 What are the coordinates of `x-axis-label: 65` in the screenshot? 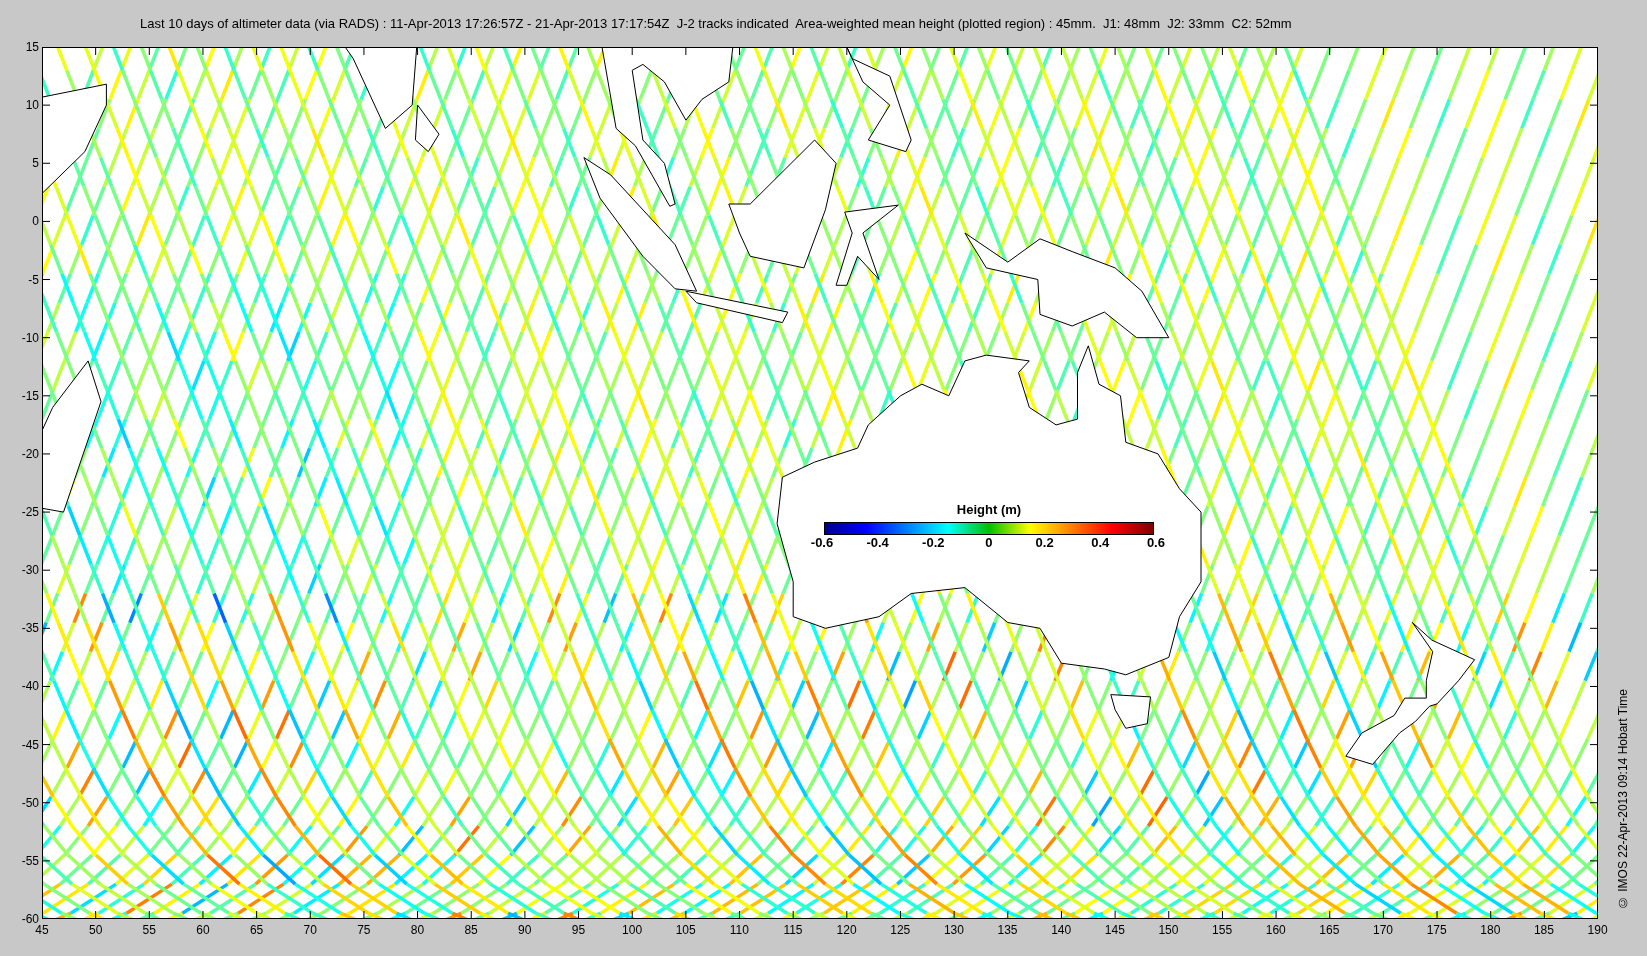 It's located at (256, 930).